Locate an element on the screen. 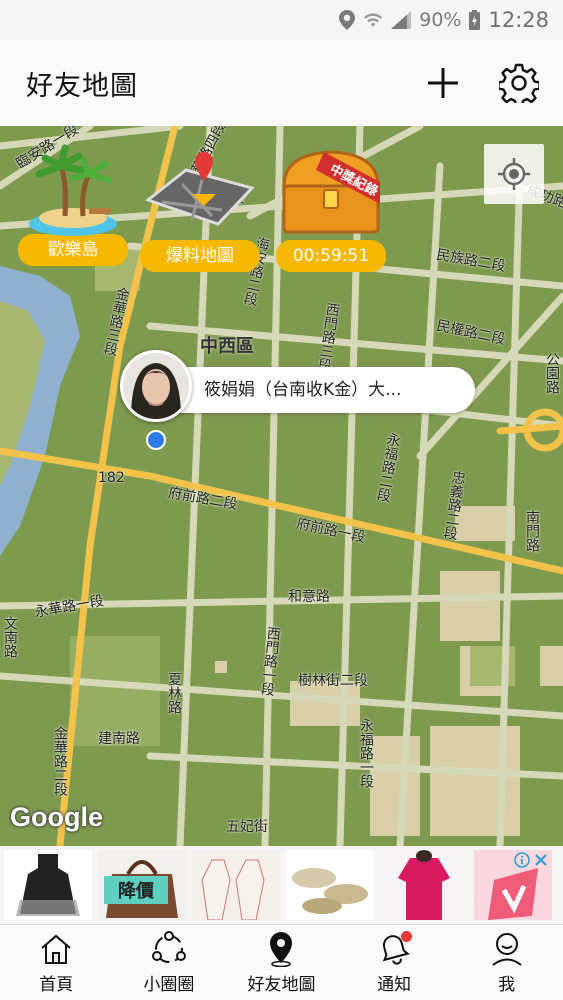 The width and height of the screenshot is (563, 1000). feature-label: 00:59:51 is located at coordinates (331, 256).